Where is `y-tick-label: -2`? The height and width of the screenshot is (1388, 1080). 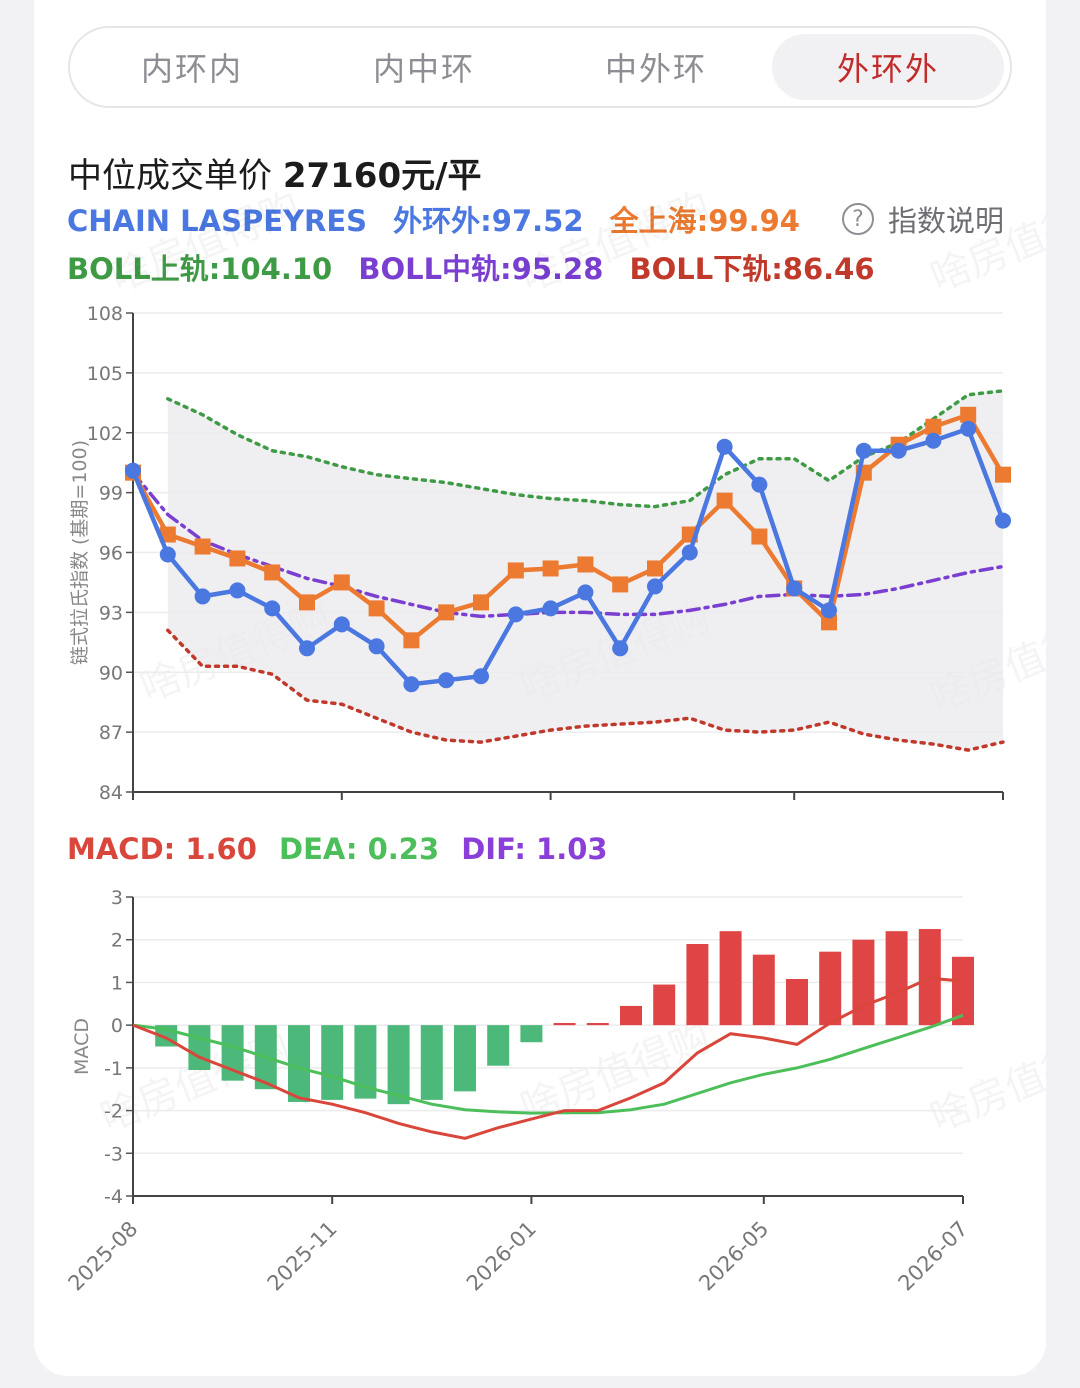
y-tick-label: -2 is located at coordinates (113, 1112).